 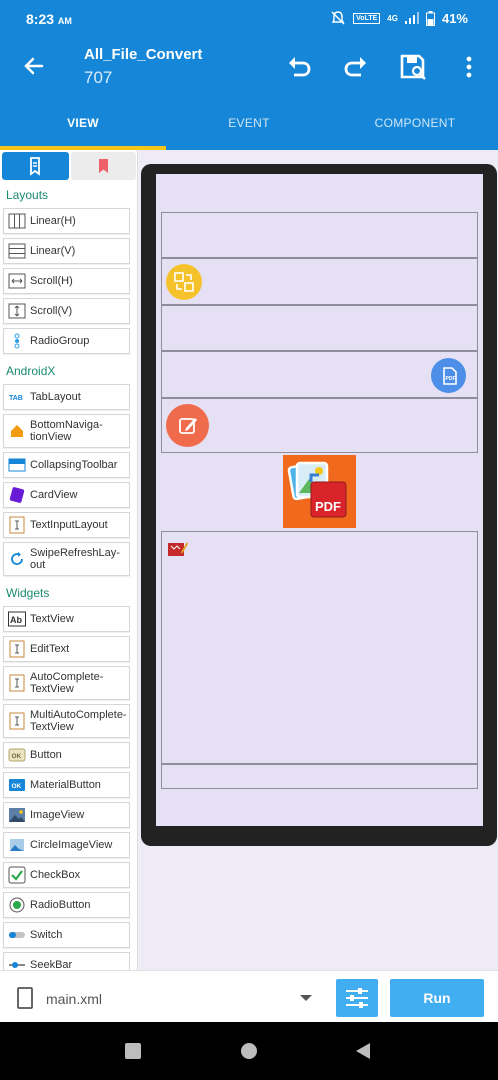 What do you see at coordinates (74, 465) in the screenshot?
I see `palette-item-label: CollapsingToolbar` at bounding box center [74, 465].